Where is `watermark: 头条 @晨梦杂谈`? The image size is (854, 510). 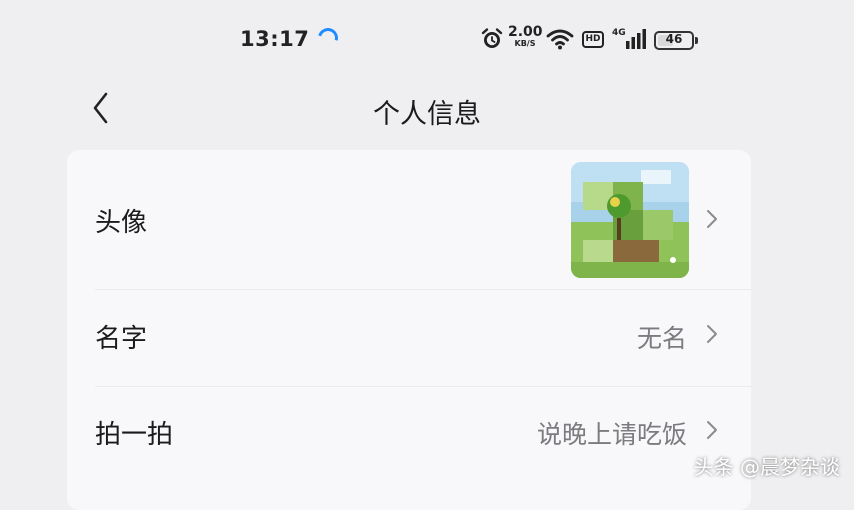
watermark: 头条 @晨梦杂谈 is located at coordinates (766, 467).